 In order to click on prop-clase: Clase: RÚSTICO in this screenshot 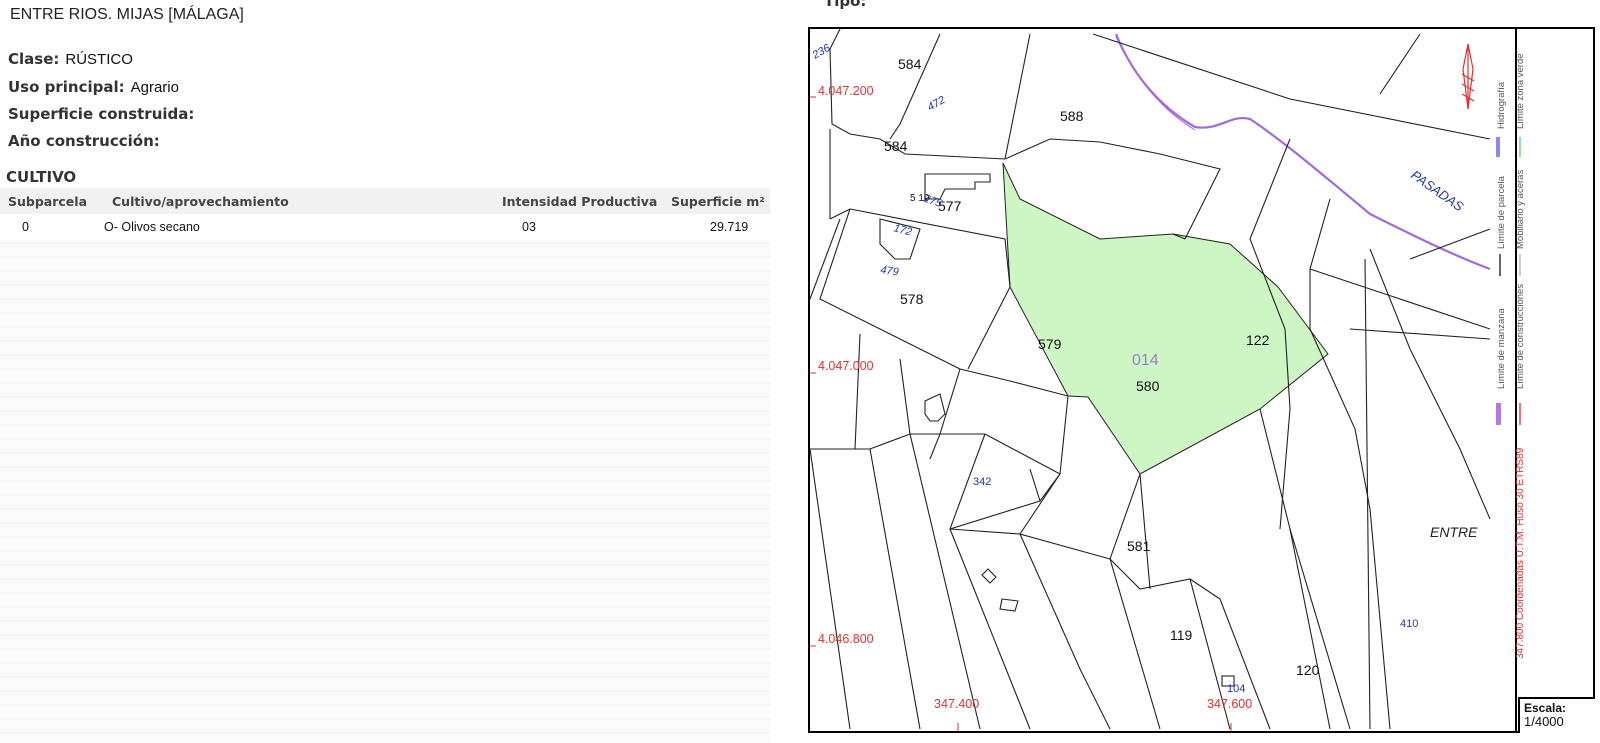, I will do `click(70, 59)`.